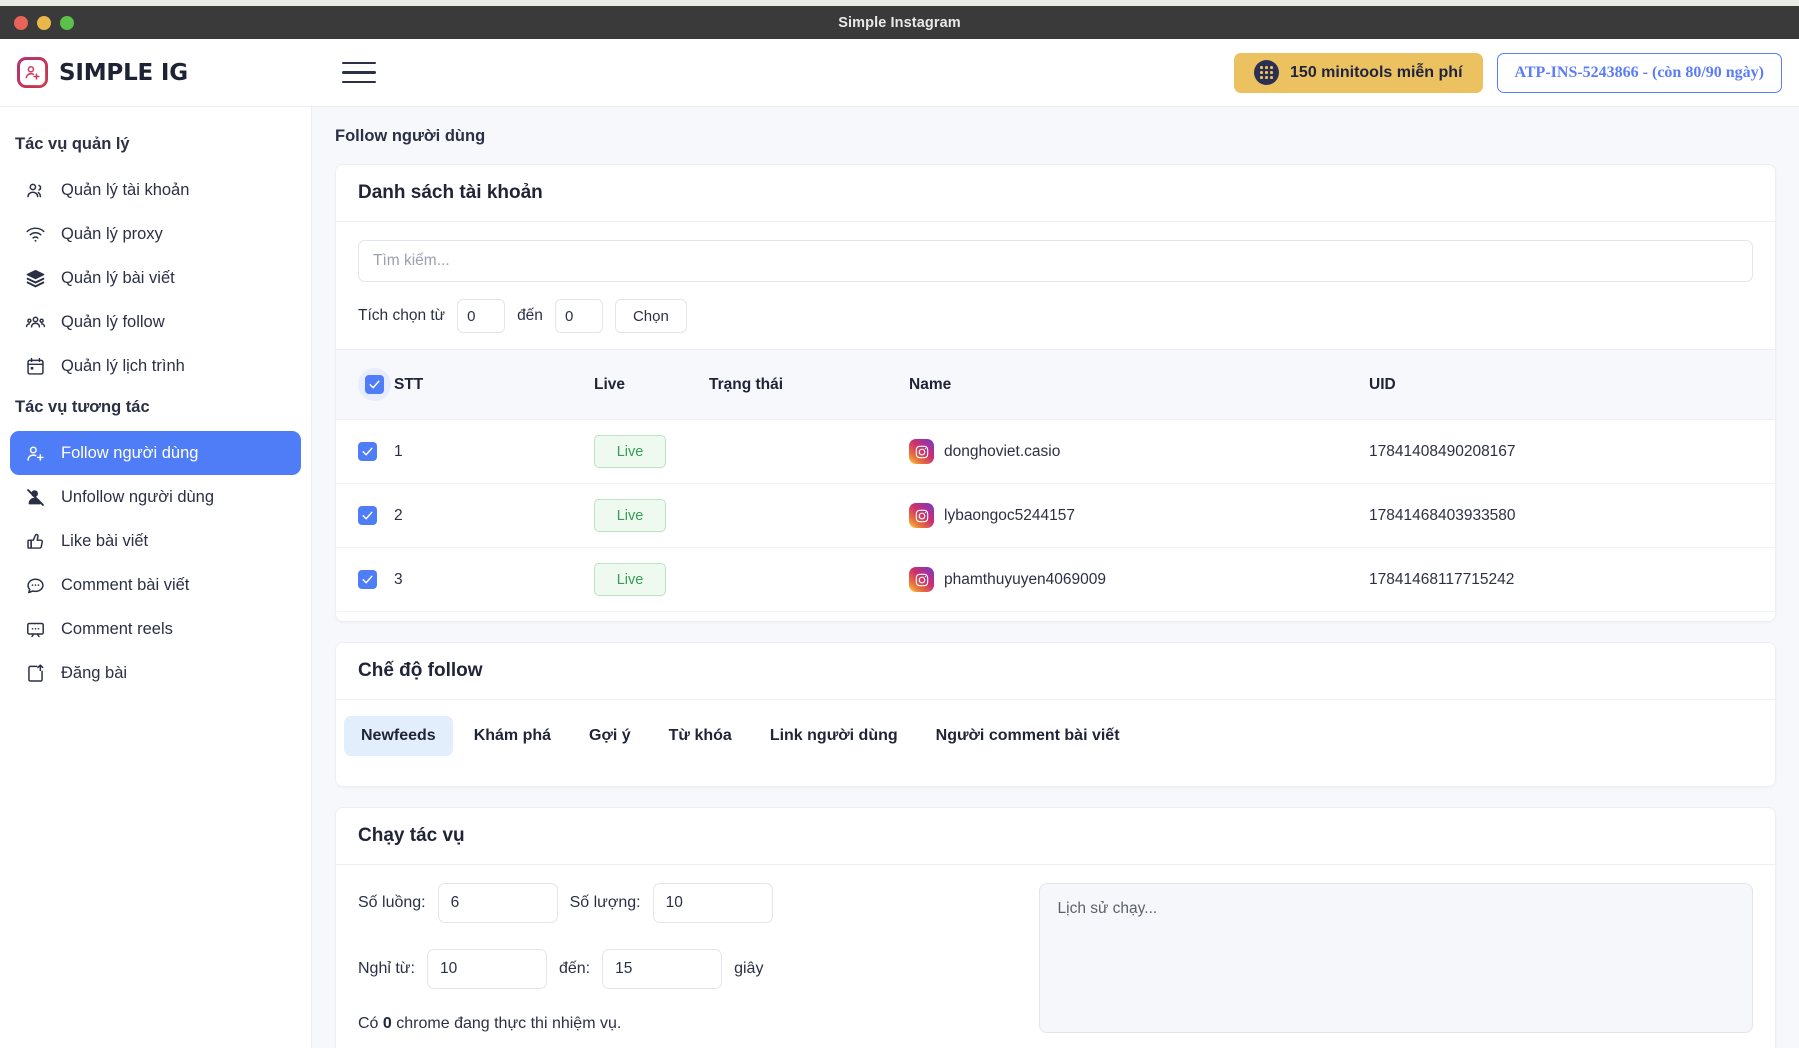 The width and height of the screenshot is (1799, 1048). I want to click on user-plus-icon, so click(35, 453).